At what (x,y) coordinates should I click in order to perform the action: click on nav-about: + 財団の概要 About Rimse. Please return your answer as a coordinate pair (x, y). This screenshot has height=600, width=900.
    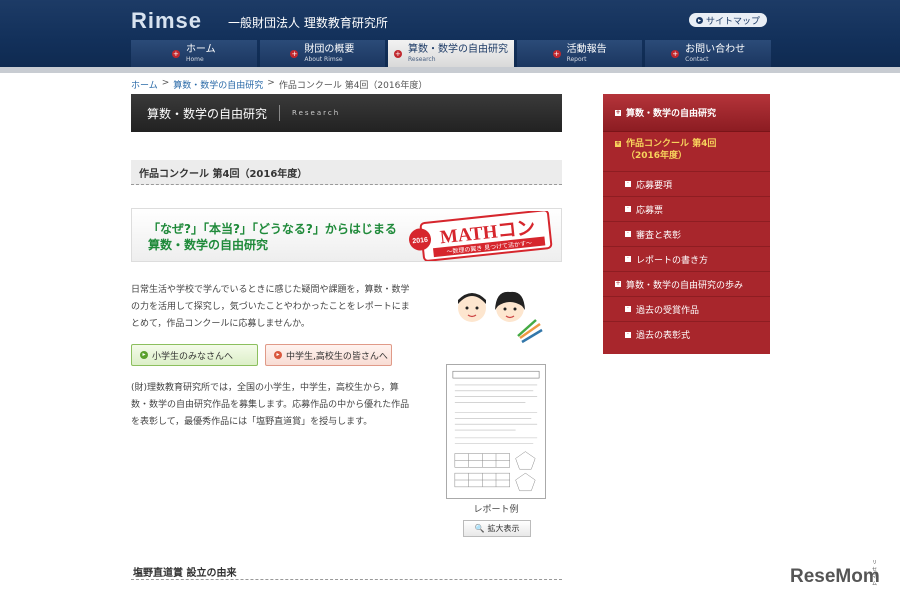
    Looking at the image, I should click on (322, 53).